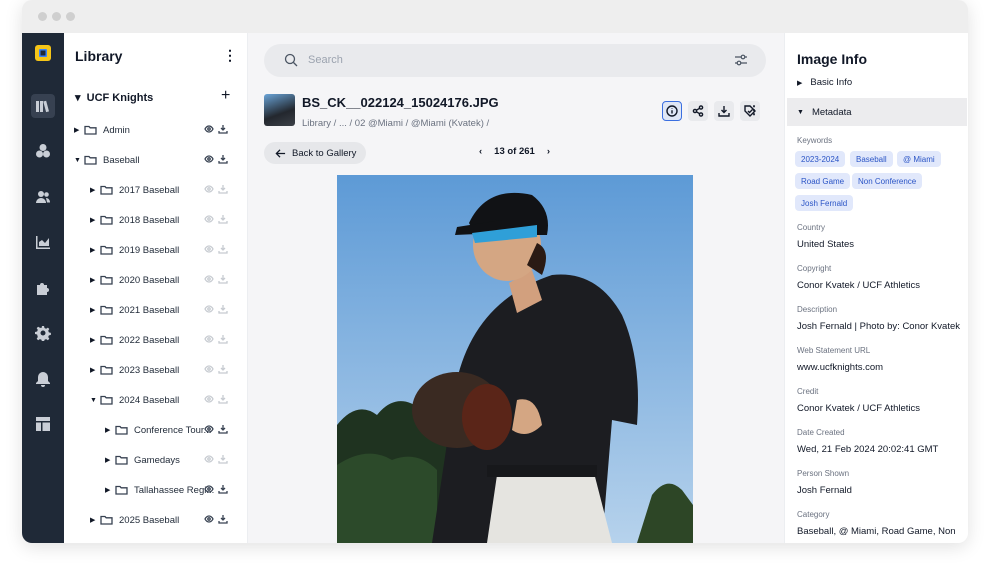 The height and width of the screenshot is (574, 1000). Describe the element at coordinates (159, 520) in the screenshot. I see `tree-item: ▶ 2025 Baseball` at that location.